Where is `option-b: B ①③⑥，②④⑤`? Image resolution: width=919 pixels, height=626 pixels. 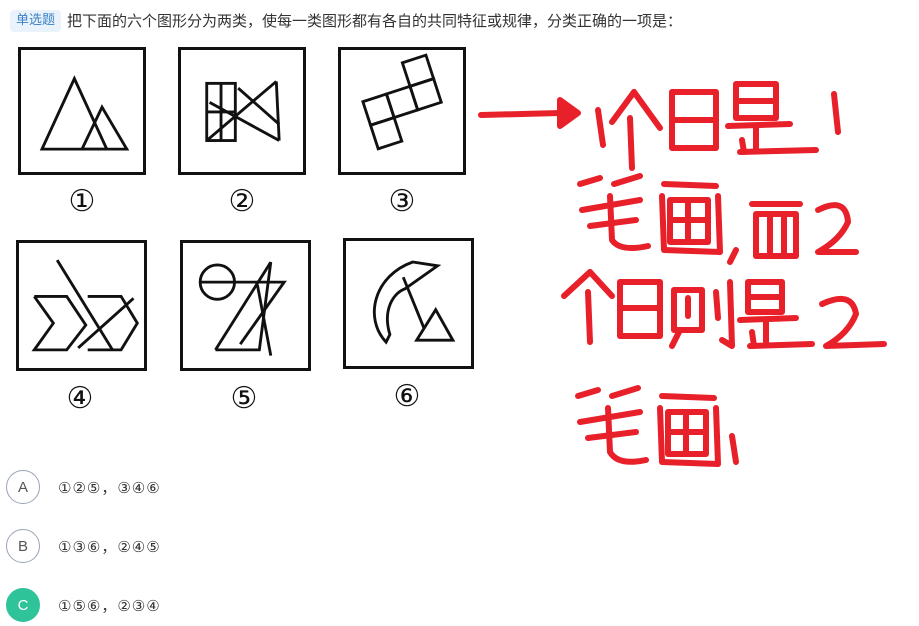
option-b: B ①③⑥，②④⑤ is located at coordinates (83, 546).